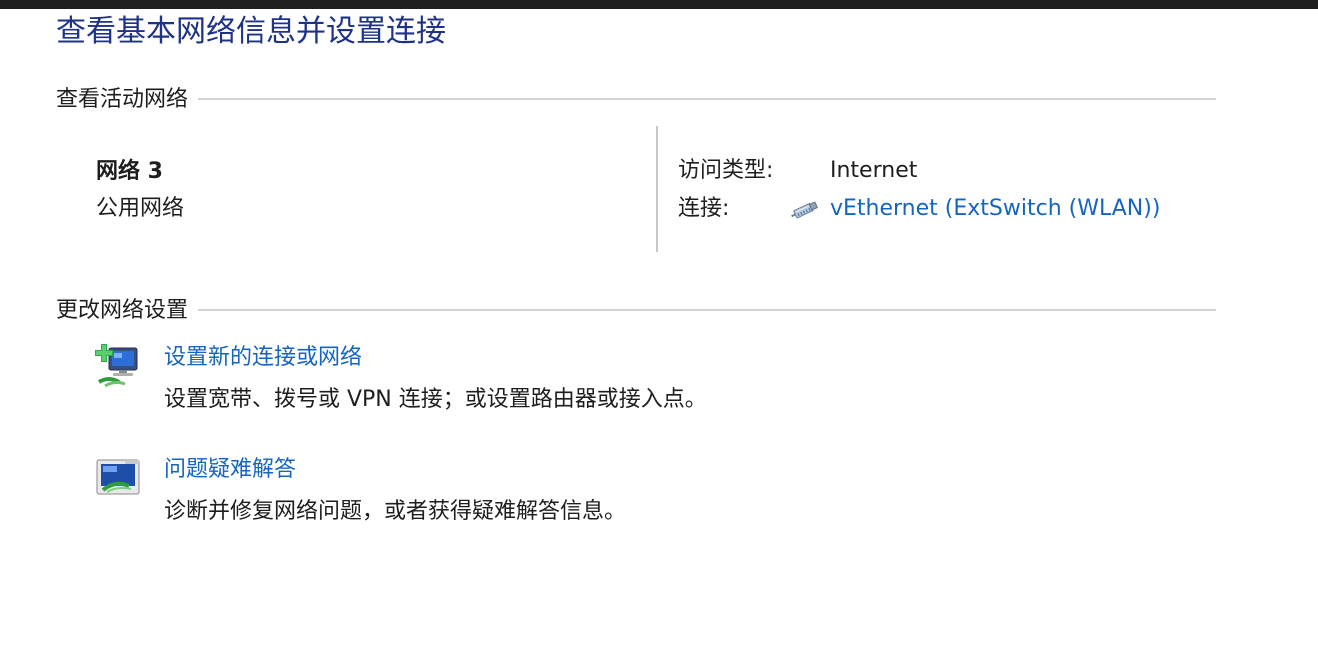  I want to click on change-settings-heading: 更改网络设置, so click(122, 310).